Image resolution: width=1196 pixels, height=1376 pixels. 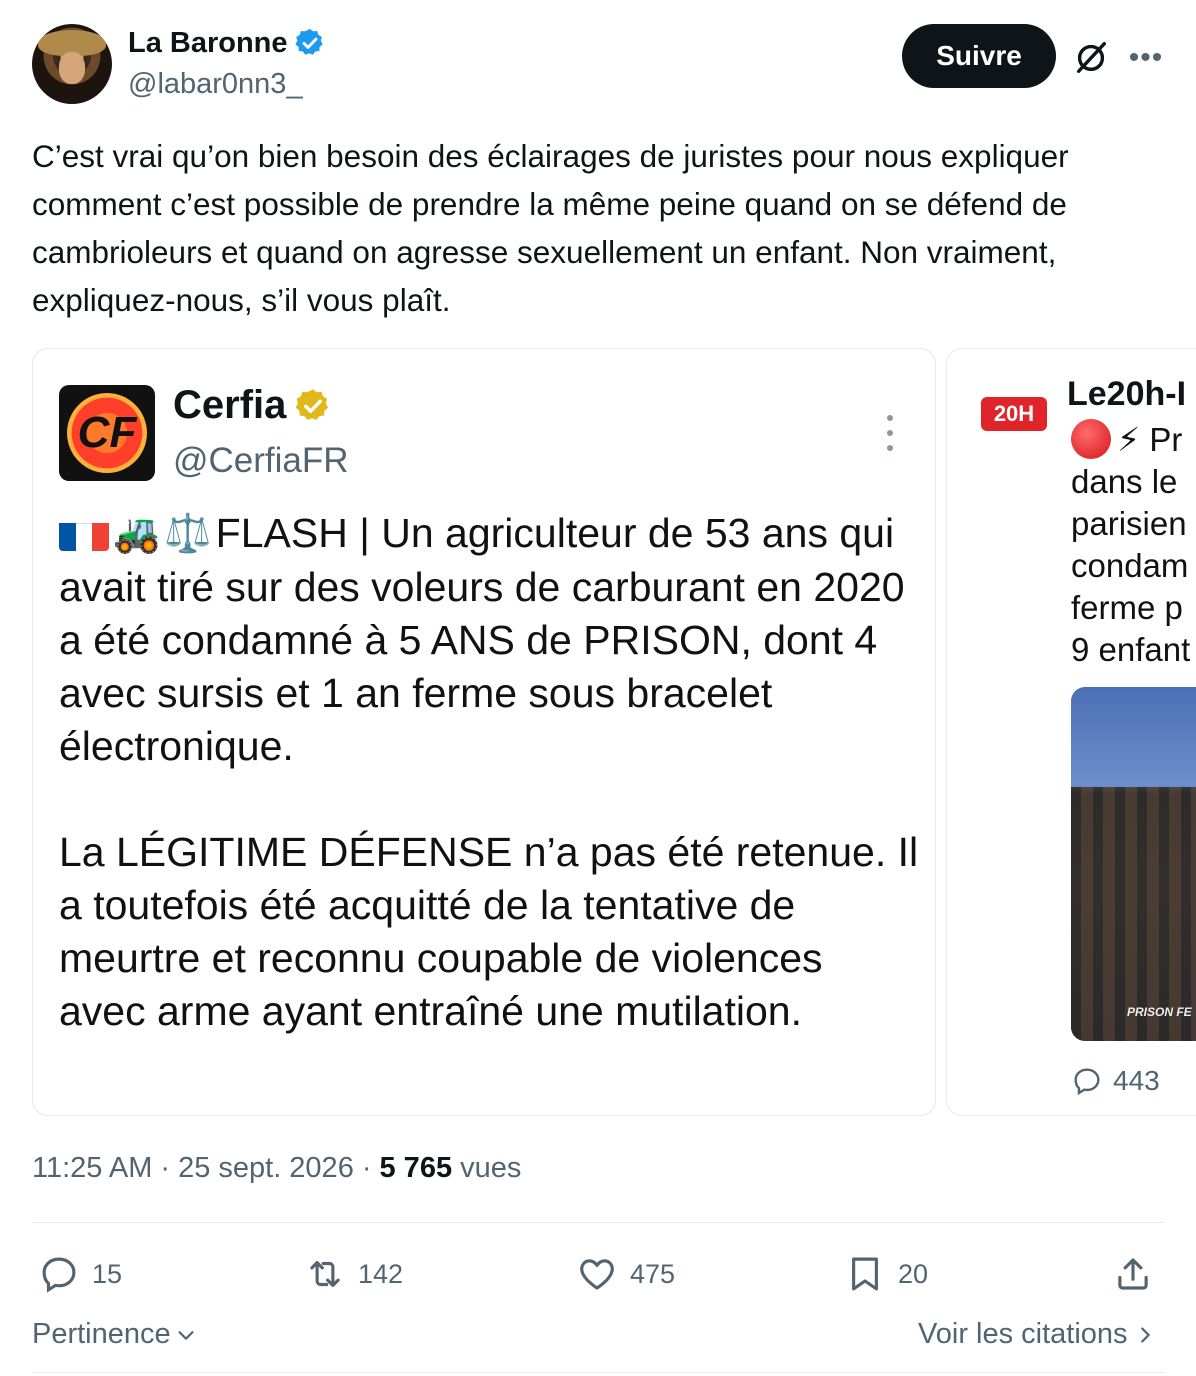 What do you see at coordinates (325, 1274) in the screenshot?
I see `repost-icon` at bounding box center [325, 1274].